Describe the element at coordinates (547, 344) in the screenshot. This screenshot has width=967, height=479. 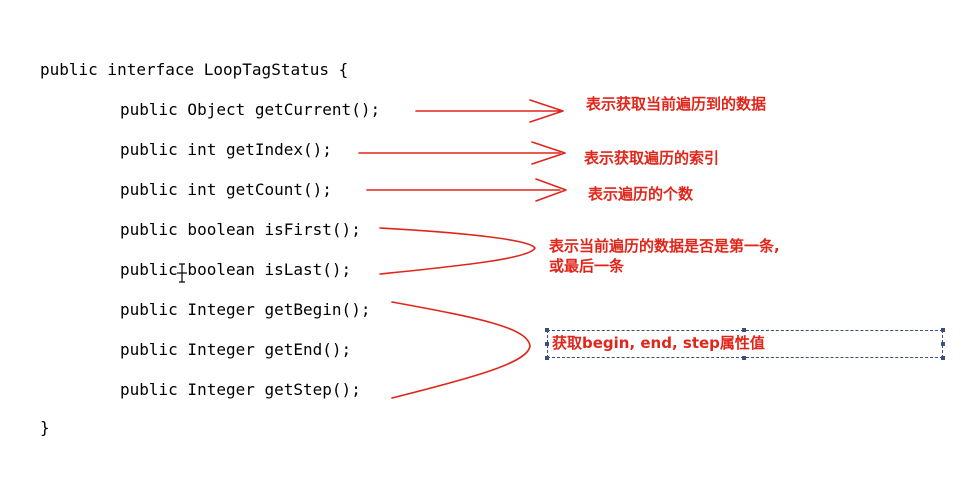
I see `resize-handle-middle-left` at that location.